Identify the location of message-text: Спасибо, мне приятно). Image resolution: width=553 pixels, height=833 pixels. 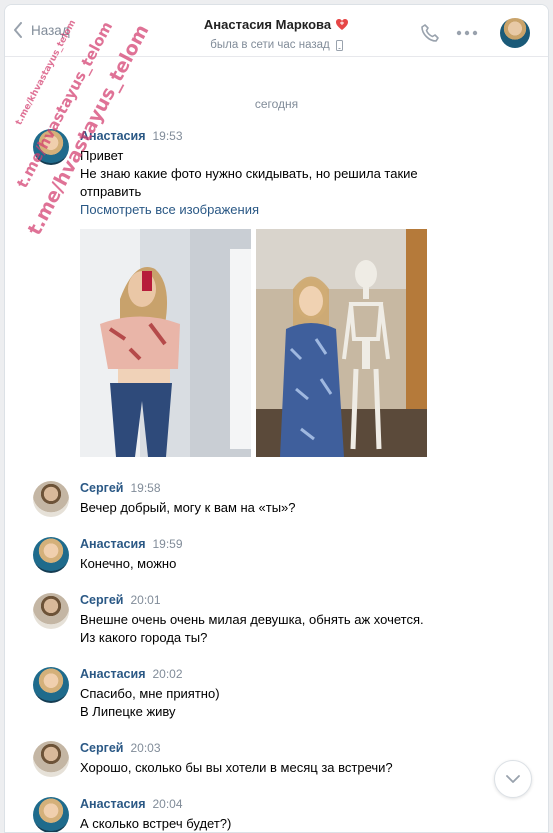
(150, 693).